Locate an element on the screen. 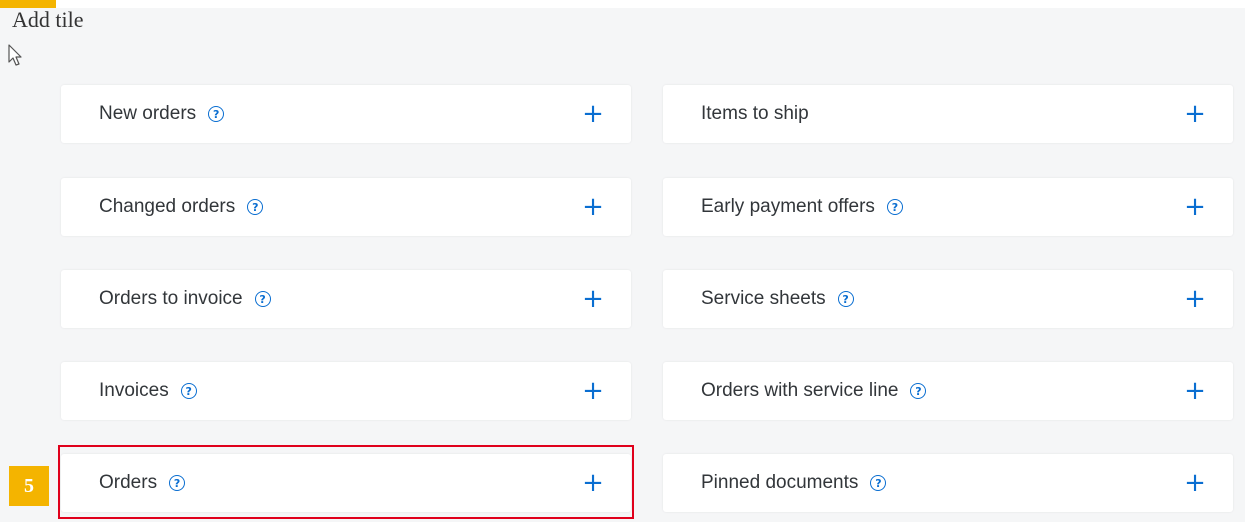 The height and width of the screenshot is (522, 1245). tile-label: Orders is located at coordinates (128, 482).